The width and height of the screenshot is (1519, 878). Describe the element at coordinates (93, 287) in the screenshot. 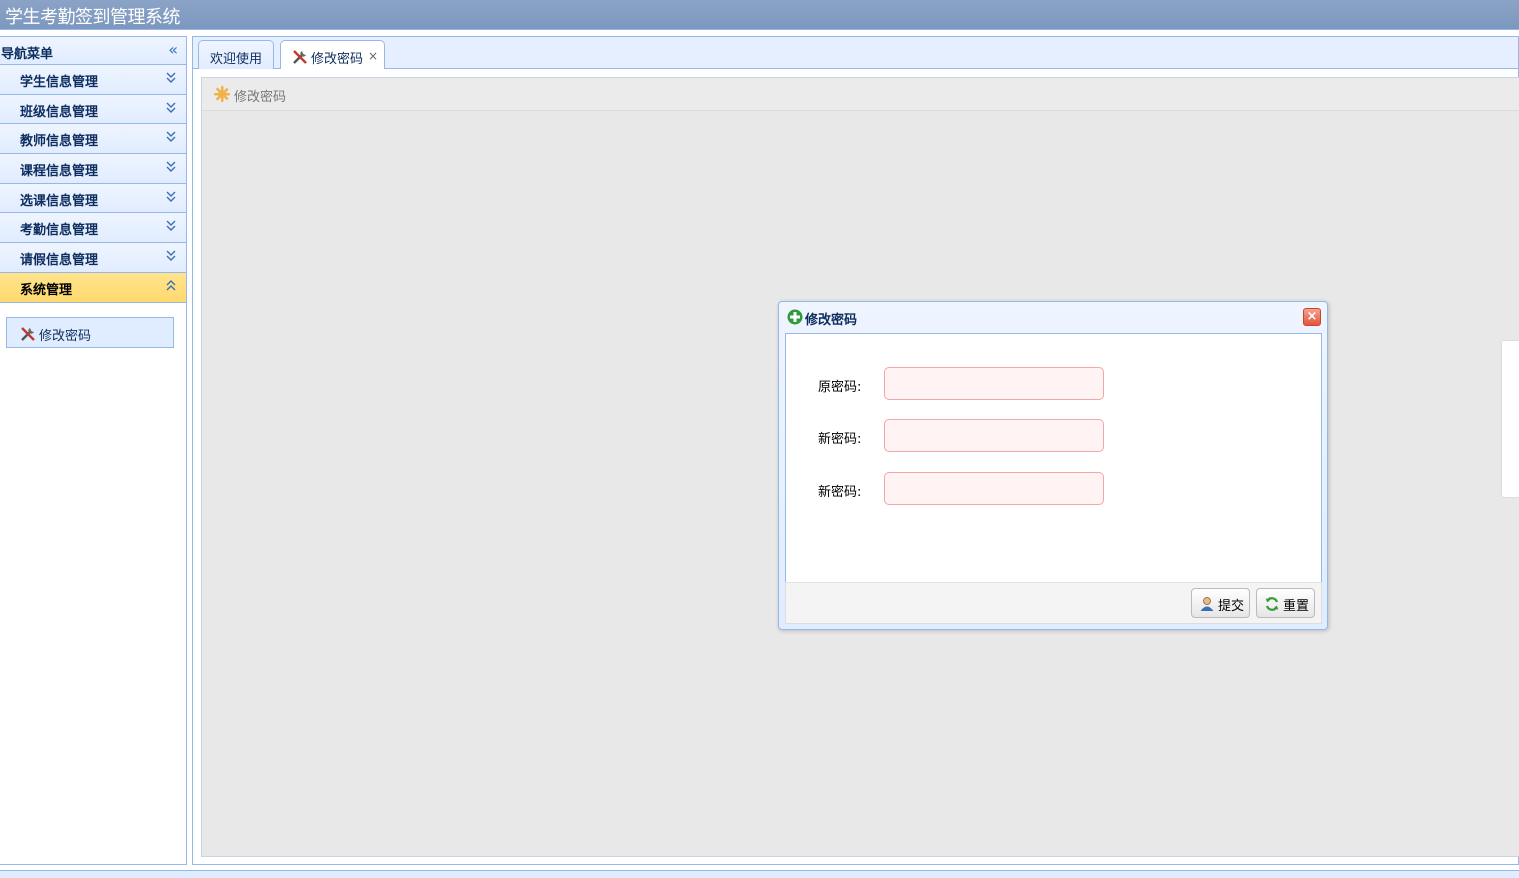

I see `sidebar-item-system: 系统管理` at that location.